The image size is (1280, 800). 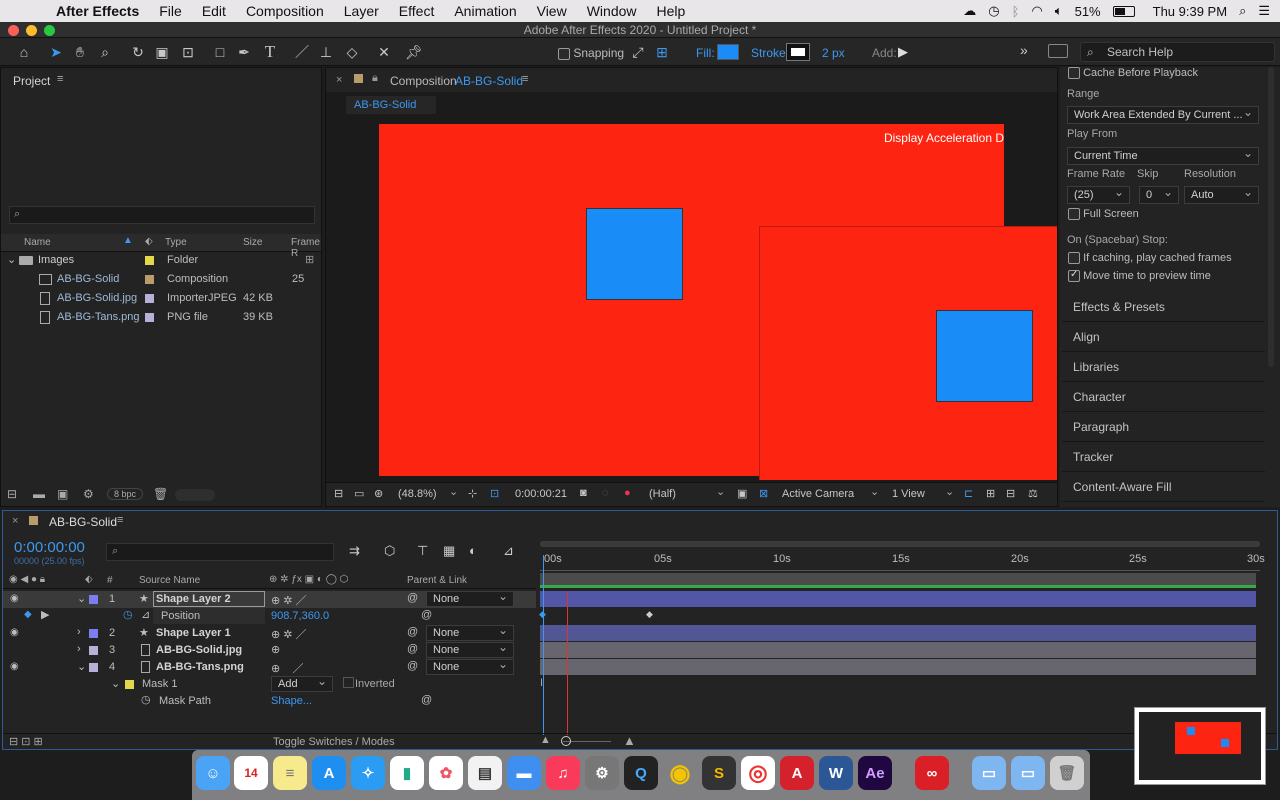 What do you see at coordinates (161, 298) in the screenshot?
I see `project-item-jpg: AB-BG-Solid.jpg ImporterJPEG 42 KB` at bounding box center [161, 298].